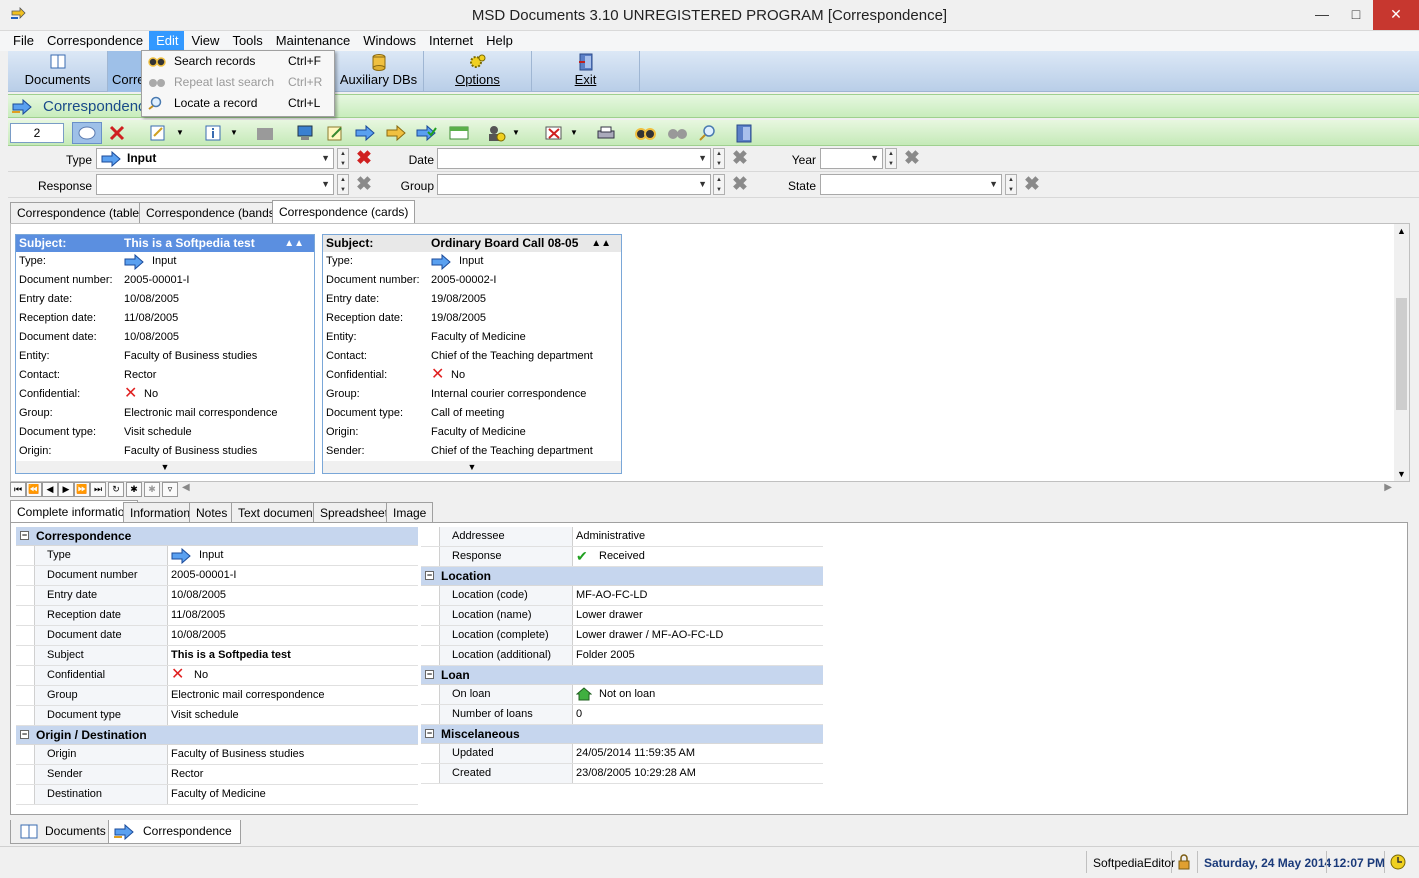 Image resolution: width=1419 pixels, height=878 pixels. I want to click on clear-year-icon: ✖, so click(912, 159).